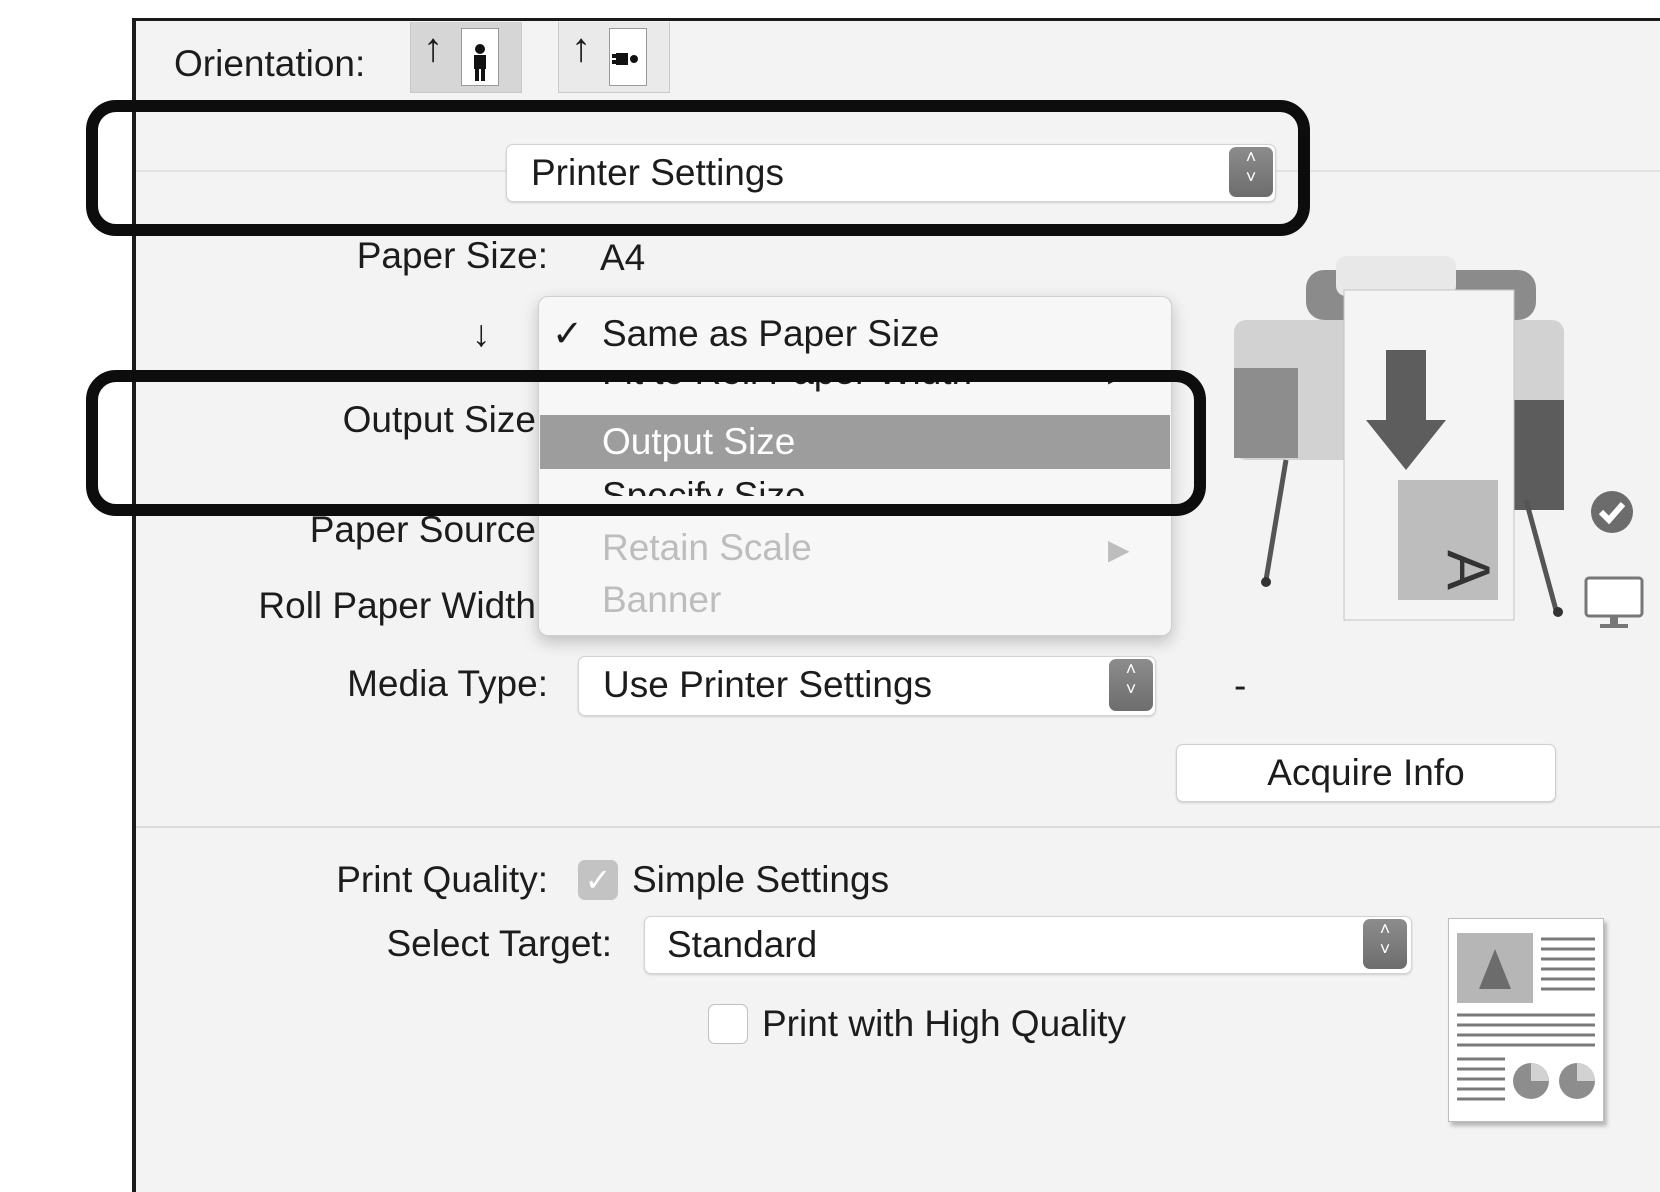 This screenshot has height=1192, width=1660. Describe the element at coordinates (499, 943) in the screenshot. I see `select-target-label: Select Target:` at that location.